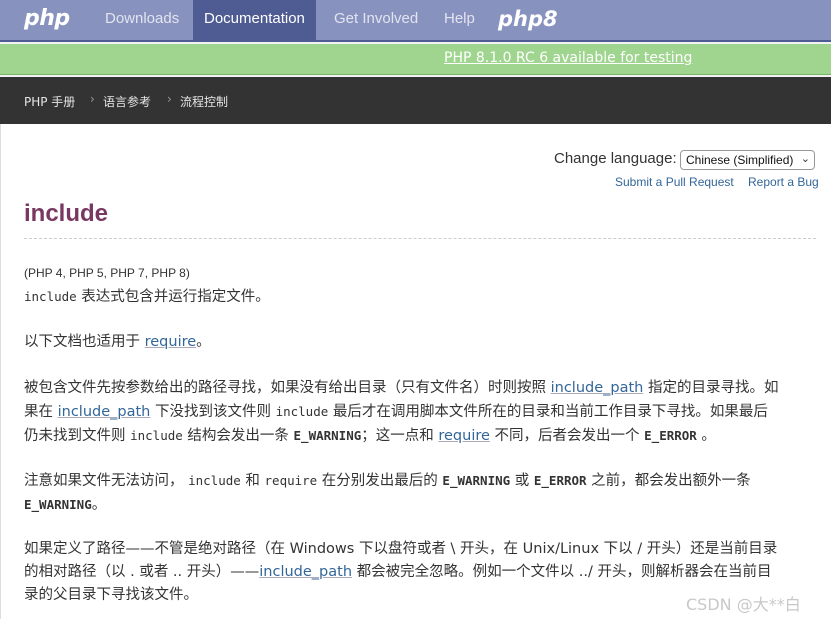 Image resolution: width=831 pixels, height=619 pixels. Describe the element at coordinates (615, 158) in the screenshot. I see `change-language-label: Change language:` at that location.